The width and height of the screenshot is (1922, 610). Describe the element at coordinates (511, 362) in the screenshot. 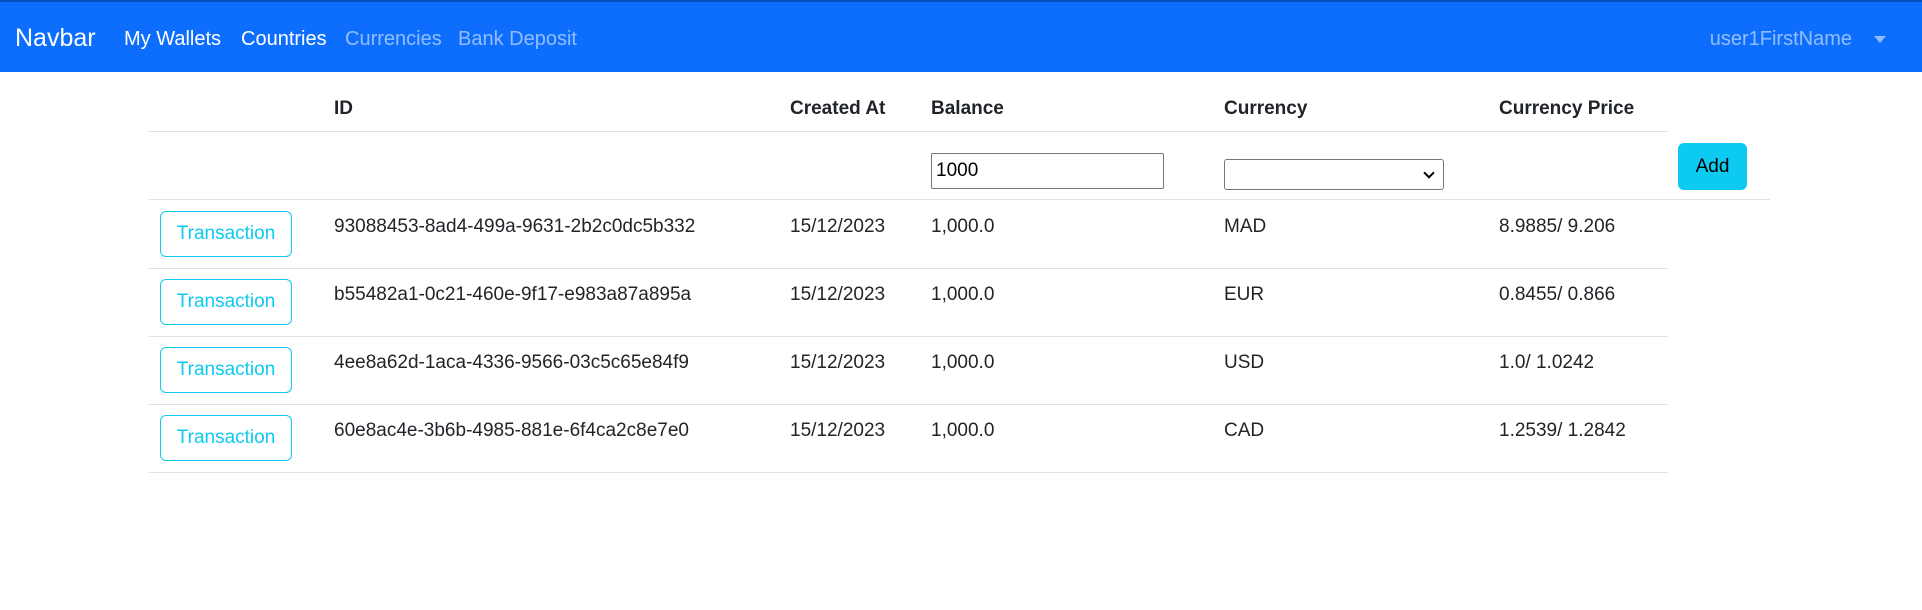

I see `cell-id: 4ee8a62d-1aca-4336-9566-03c5c65e84f9` at that location.